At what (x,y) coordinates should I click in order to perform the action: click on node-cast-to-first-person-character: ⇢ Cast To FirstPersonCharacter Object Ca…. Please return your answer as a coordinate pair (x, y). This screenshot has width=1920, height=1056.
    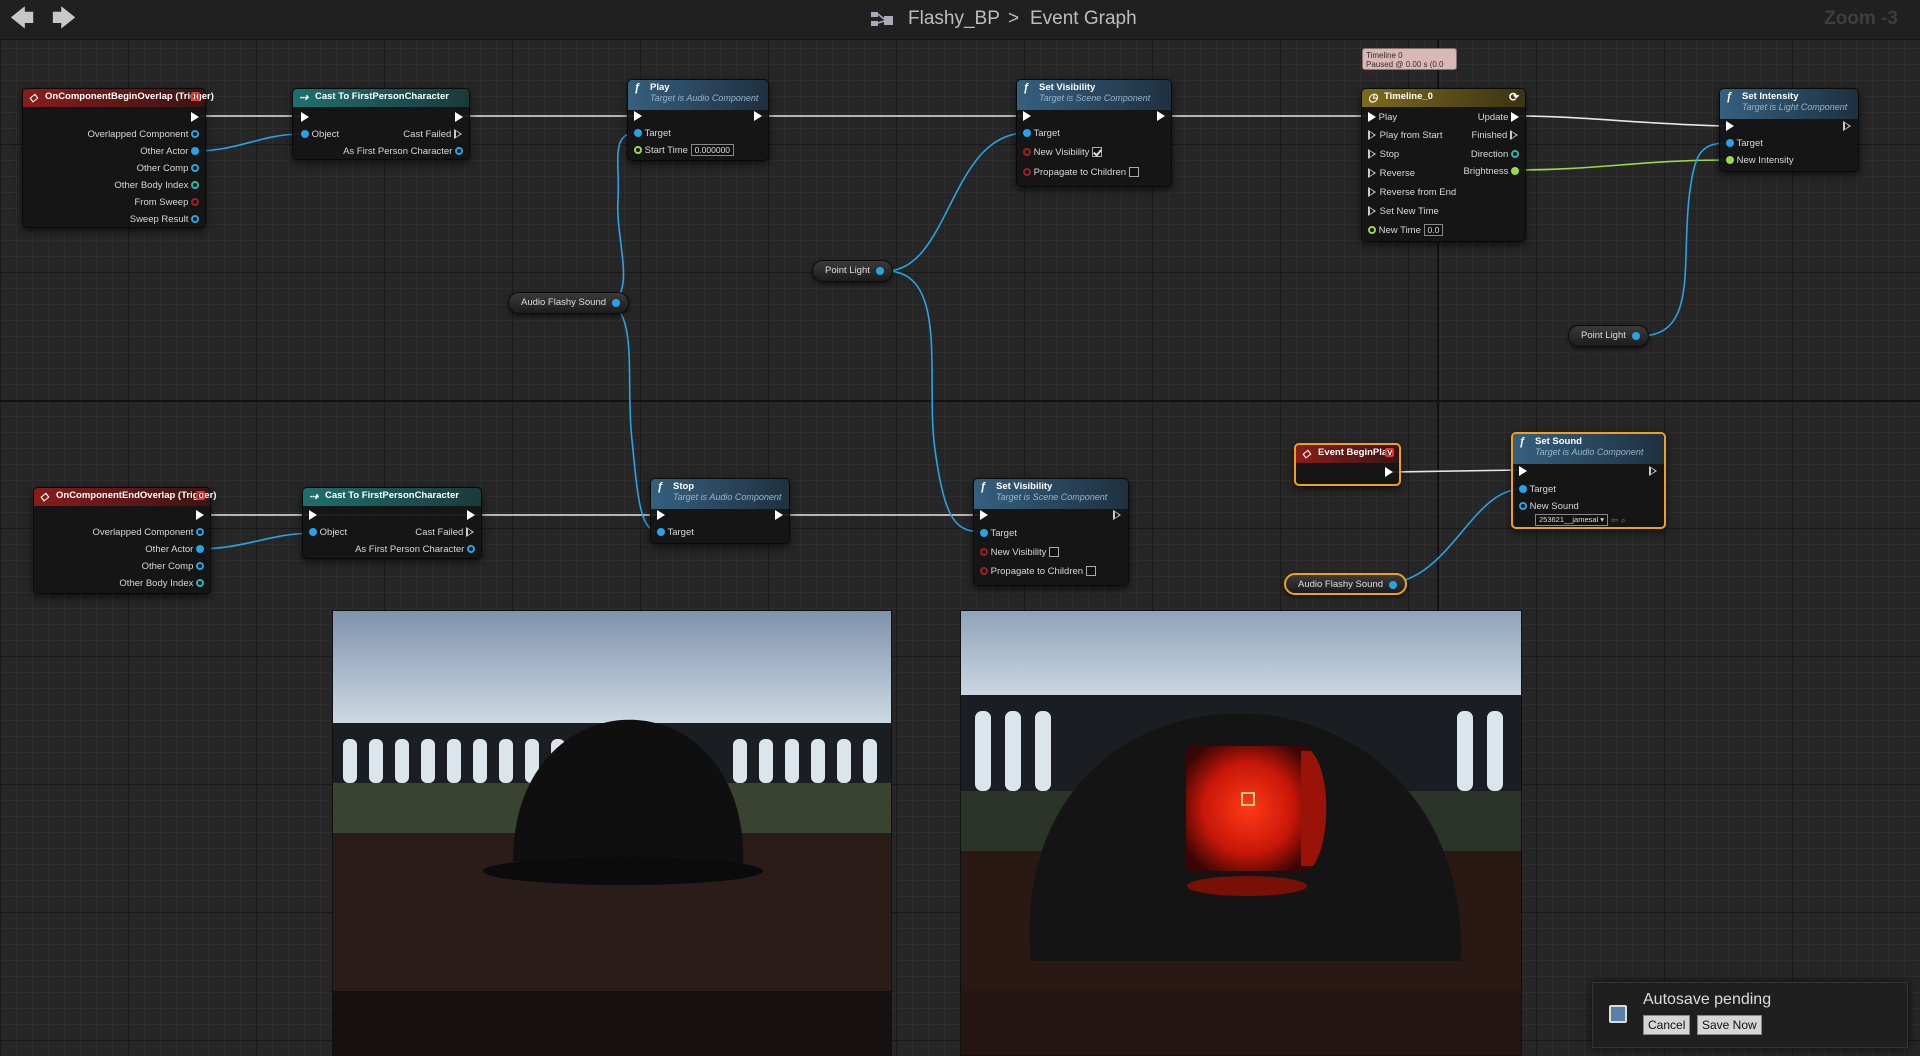
    Looking at the image, I should click on (381, 124).